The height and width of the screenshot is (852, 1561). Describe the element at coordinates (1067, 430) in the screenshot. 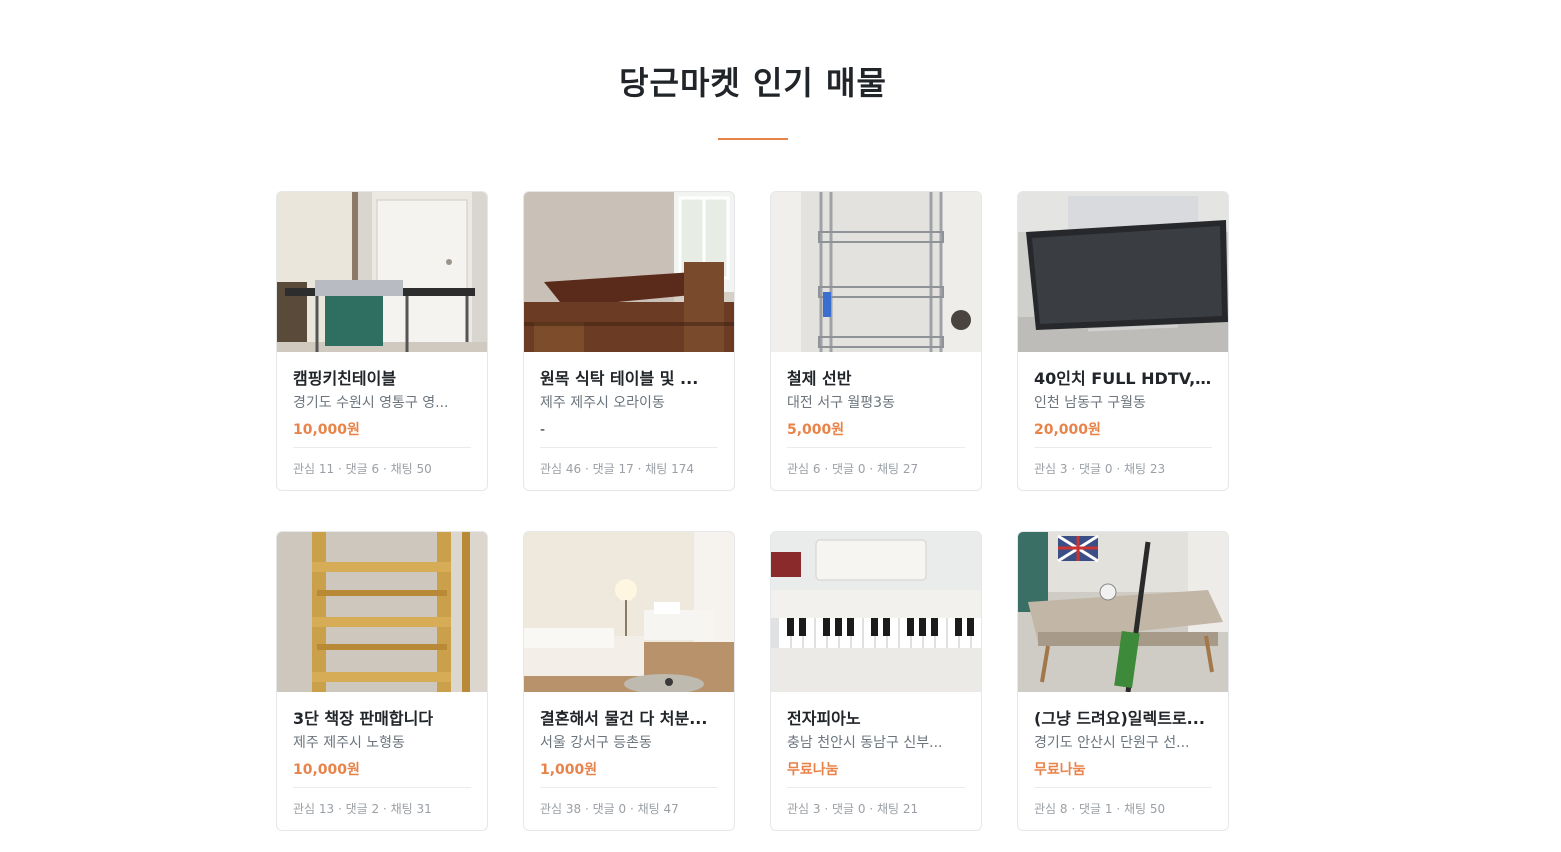

I see `product-price: 20,000원` at that location.